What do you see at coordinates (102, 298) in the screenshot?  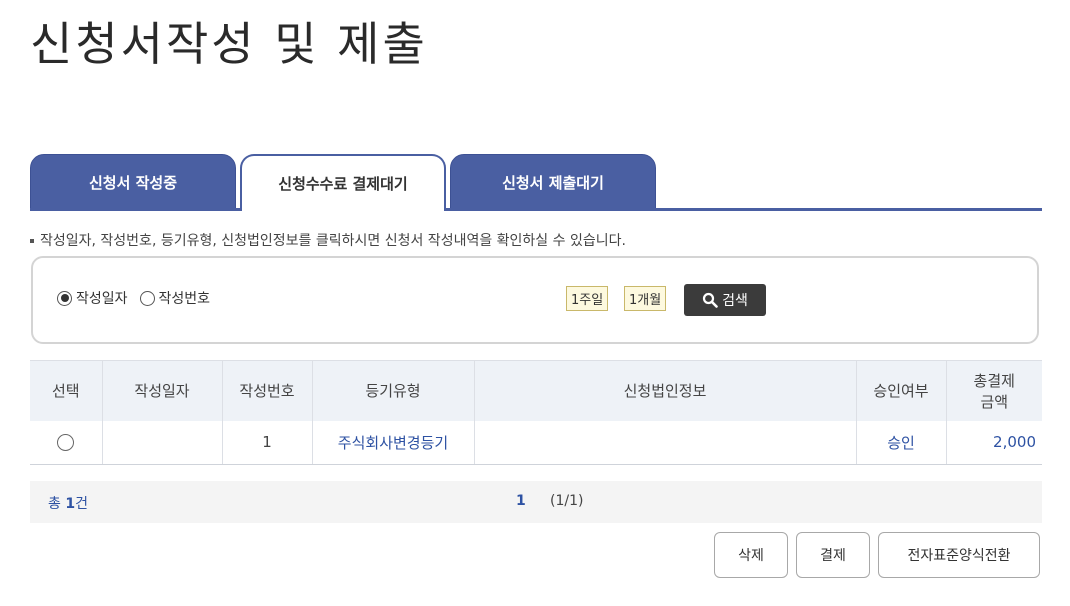 I see `radio-date-label: 작성일자` at bounding box center [102, 298].